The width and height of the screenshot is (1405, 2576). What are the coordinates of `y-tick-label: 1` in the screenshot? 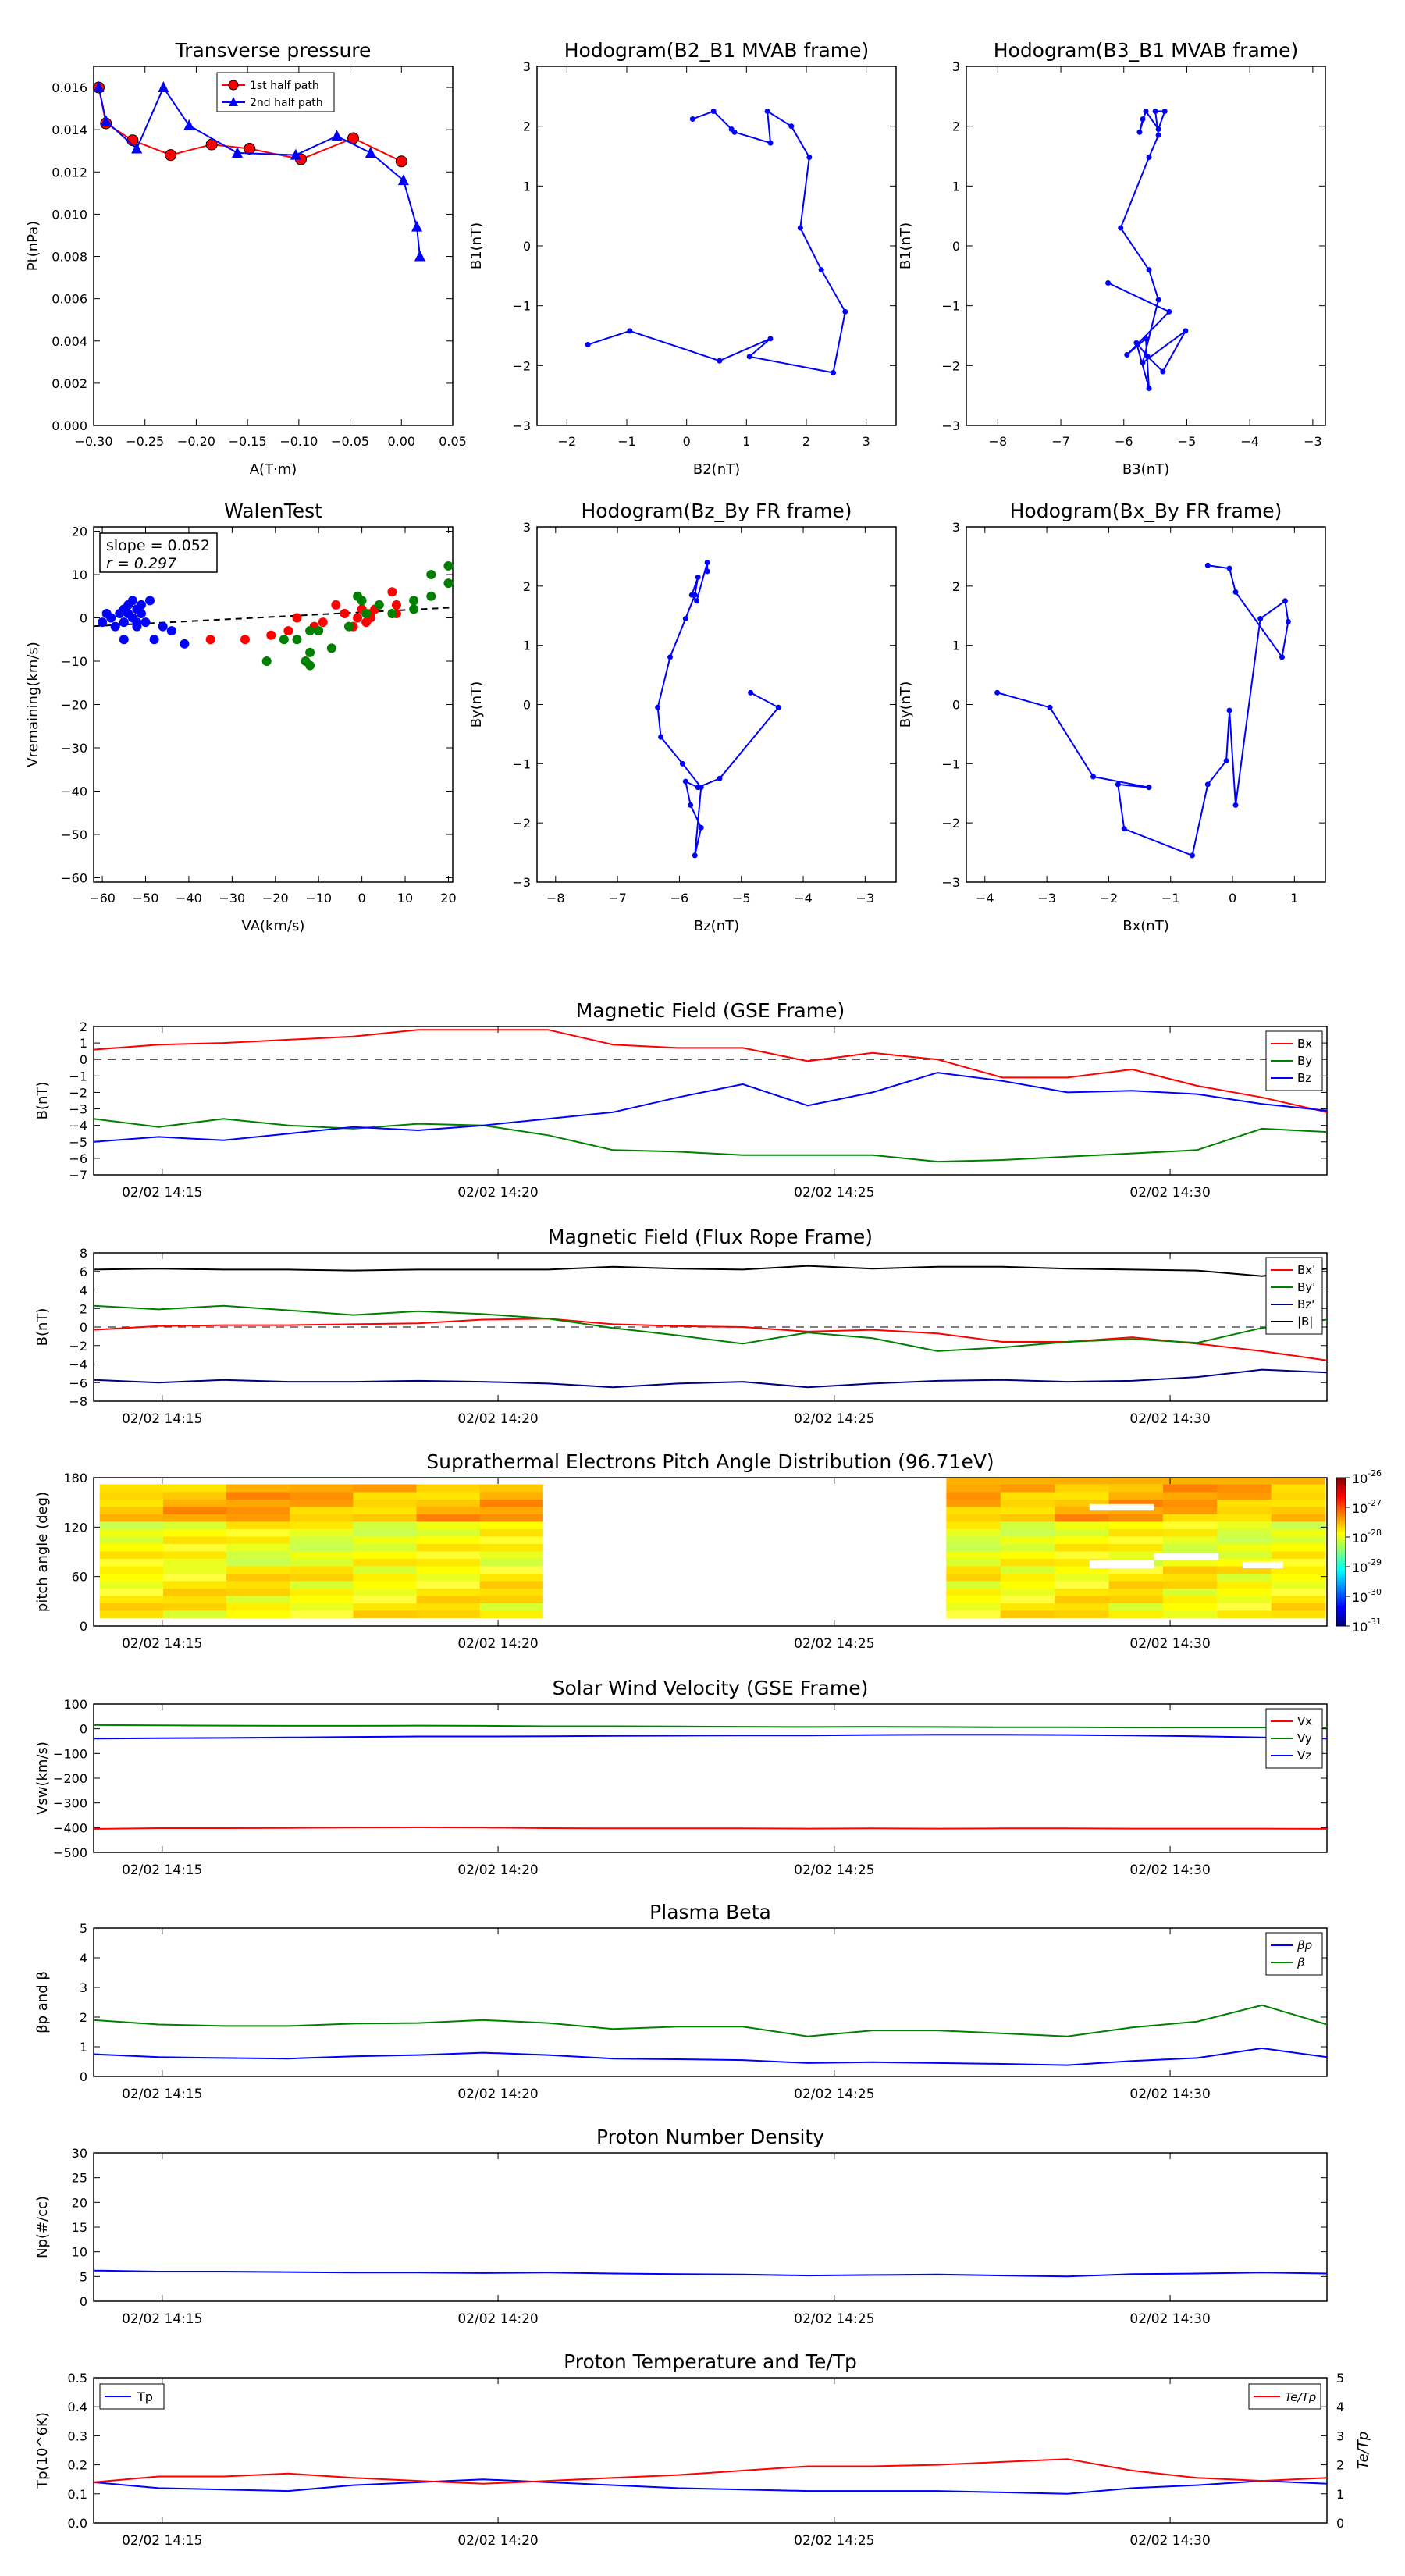 It's located at (527, 646).